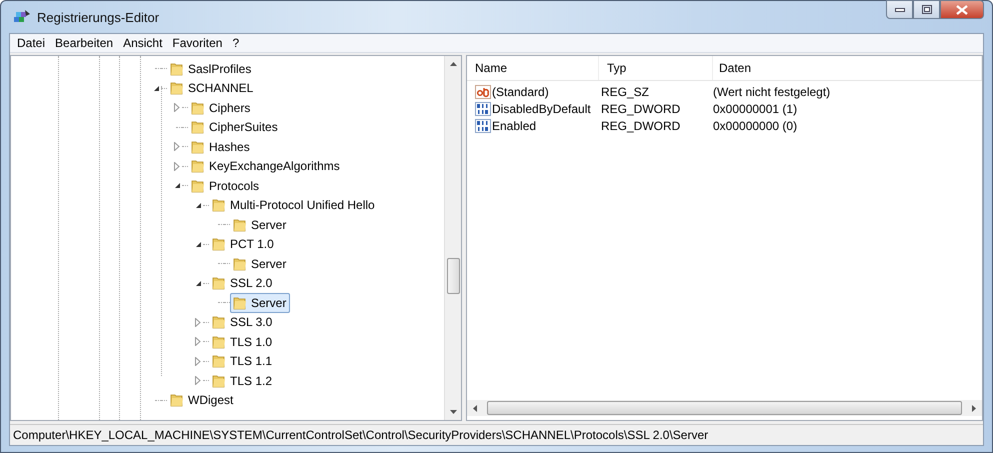 The width and height of the screenshot is (993, 453). Describe the element at coordinates (541, 109) in the screenshot. I see `value-name: DisabledByDefault` at that location.